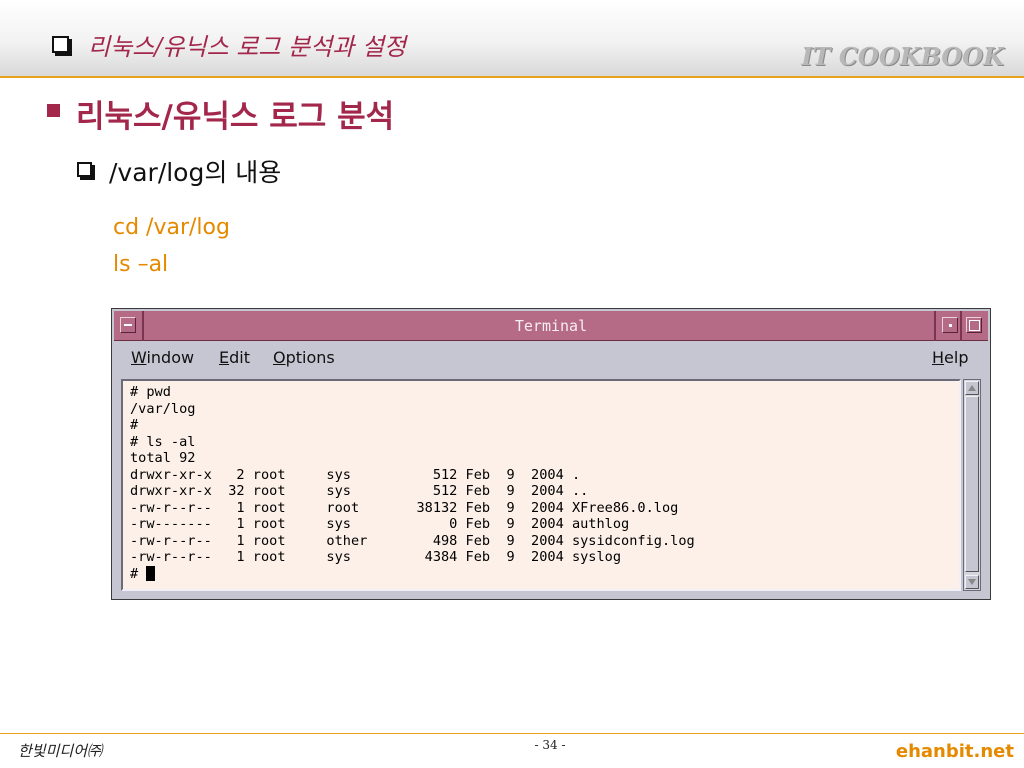 This screenshot has height=768, width=1024. Describe the element at coordinates (235, 117) in the screenshot. I see `section-heading: 리눅스/유닉스 로그 분석` at that location.